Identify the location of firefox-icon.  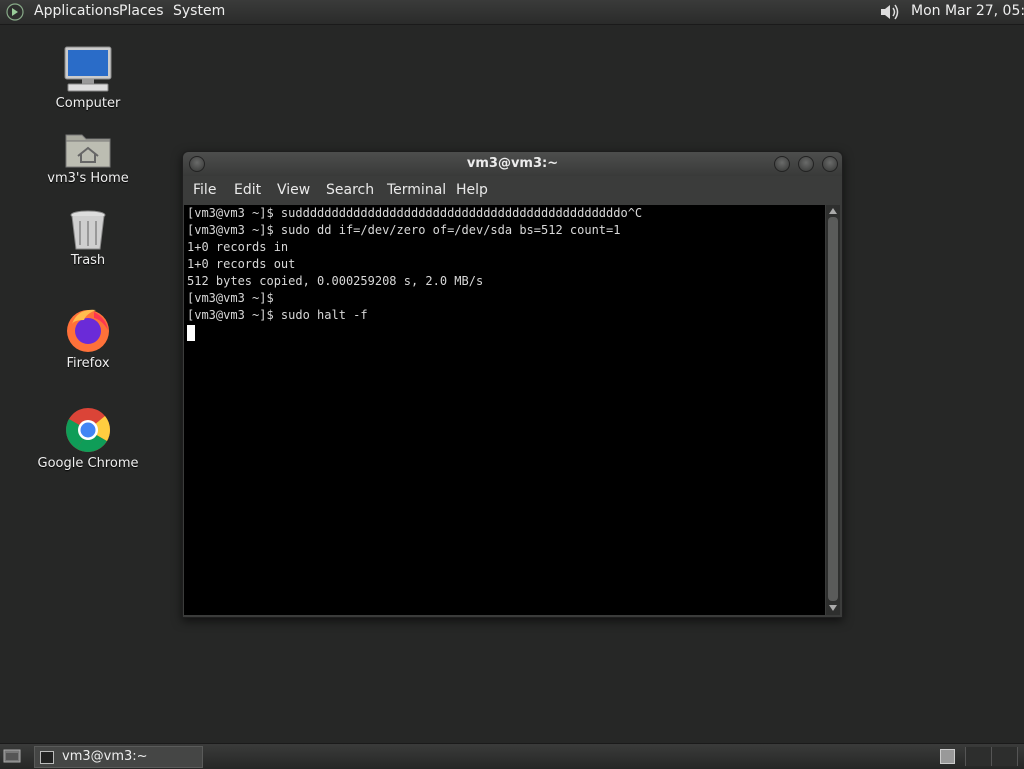
(88, 330).